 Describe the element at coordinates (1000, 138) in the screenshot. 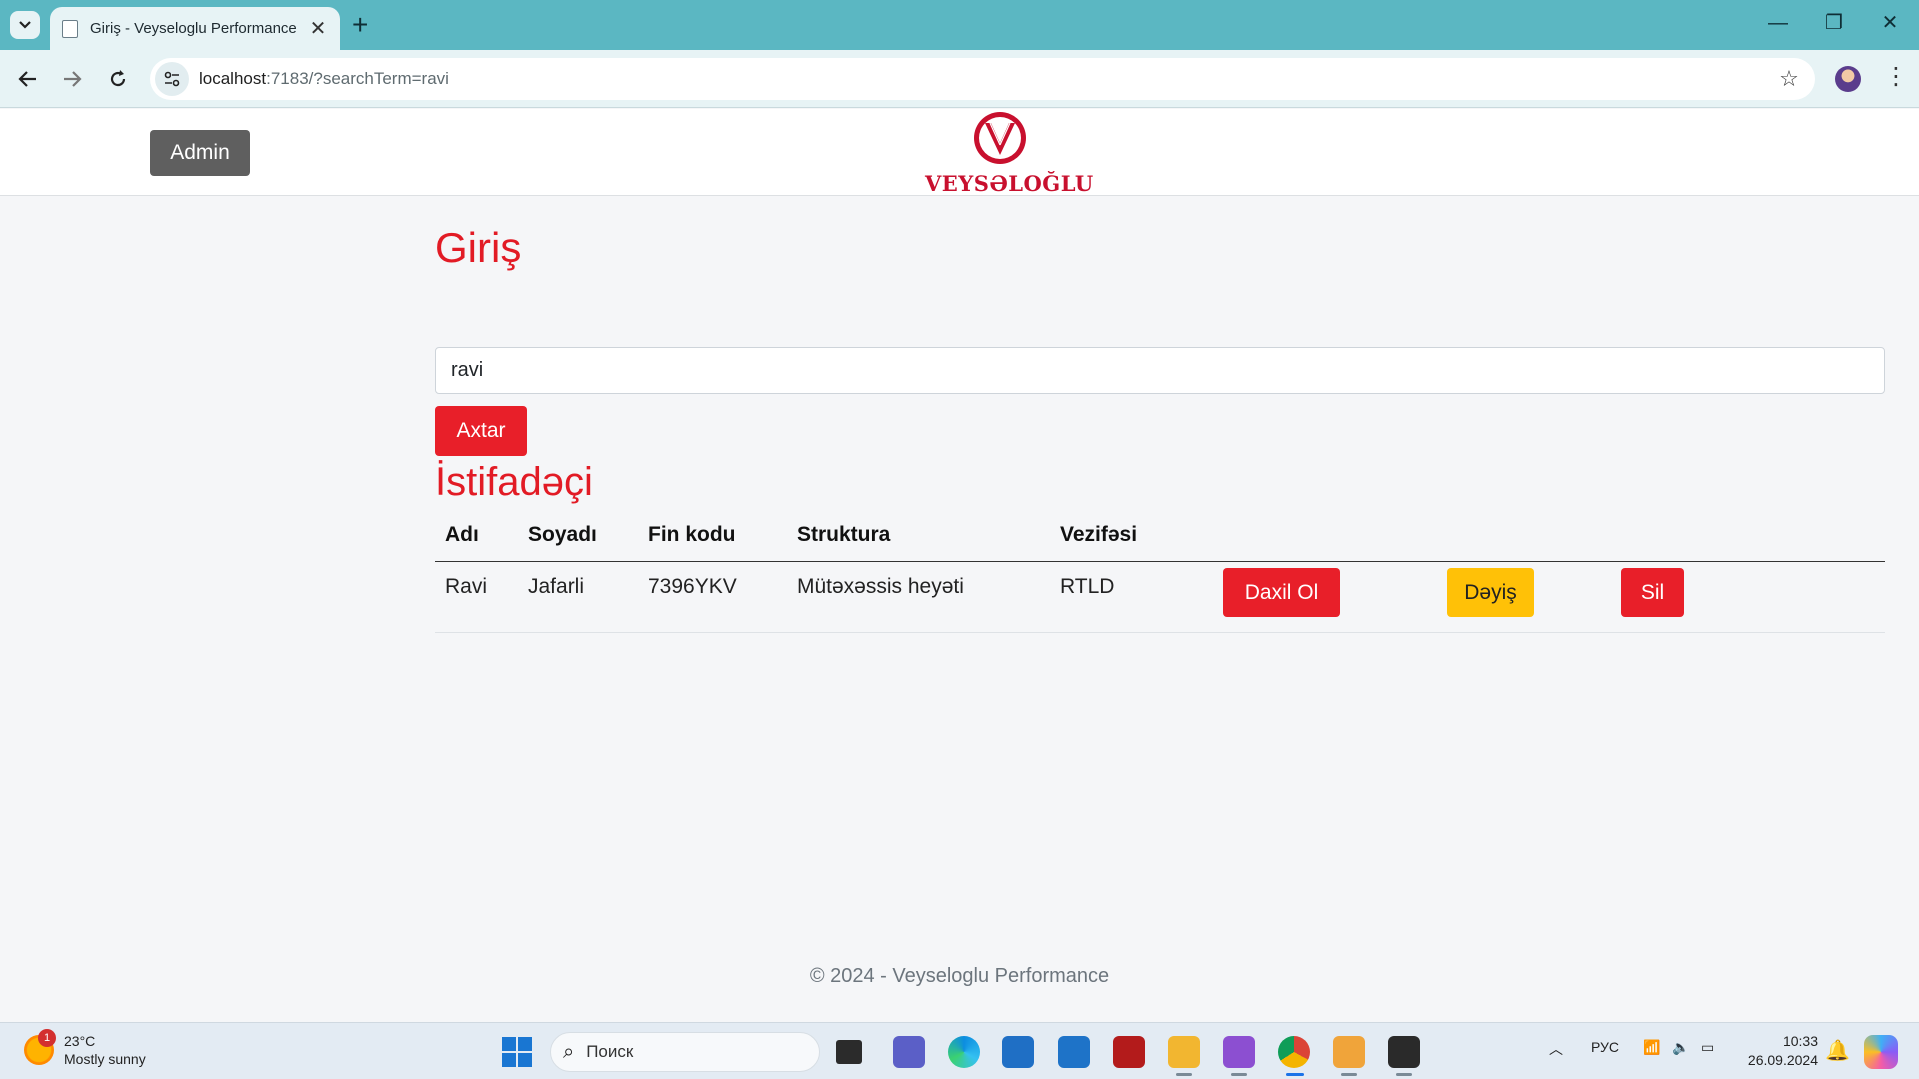

I see `logo-mark-icon` at that location.